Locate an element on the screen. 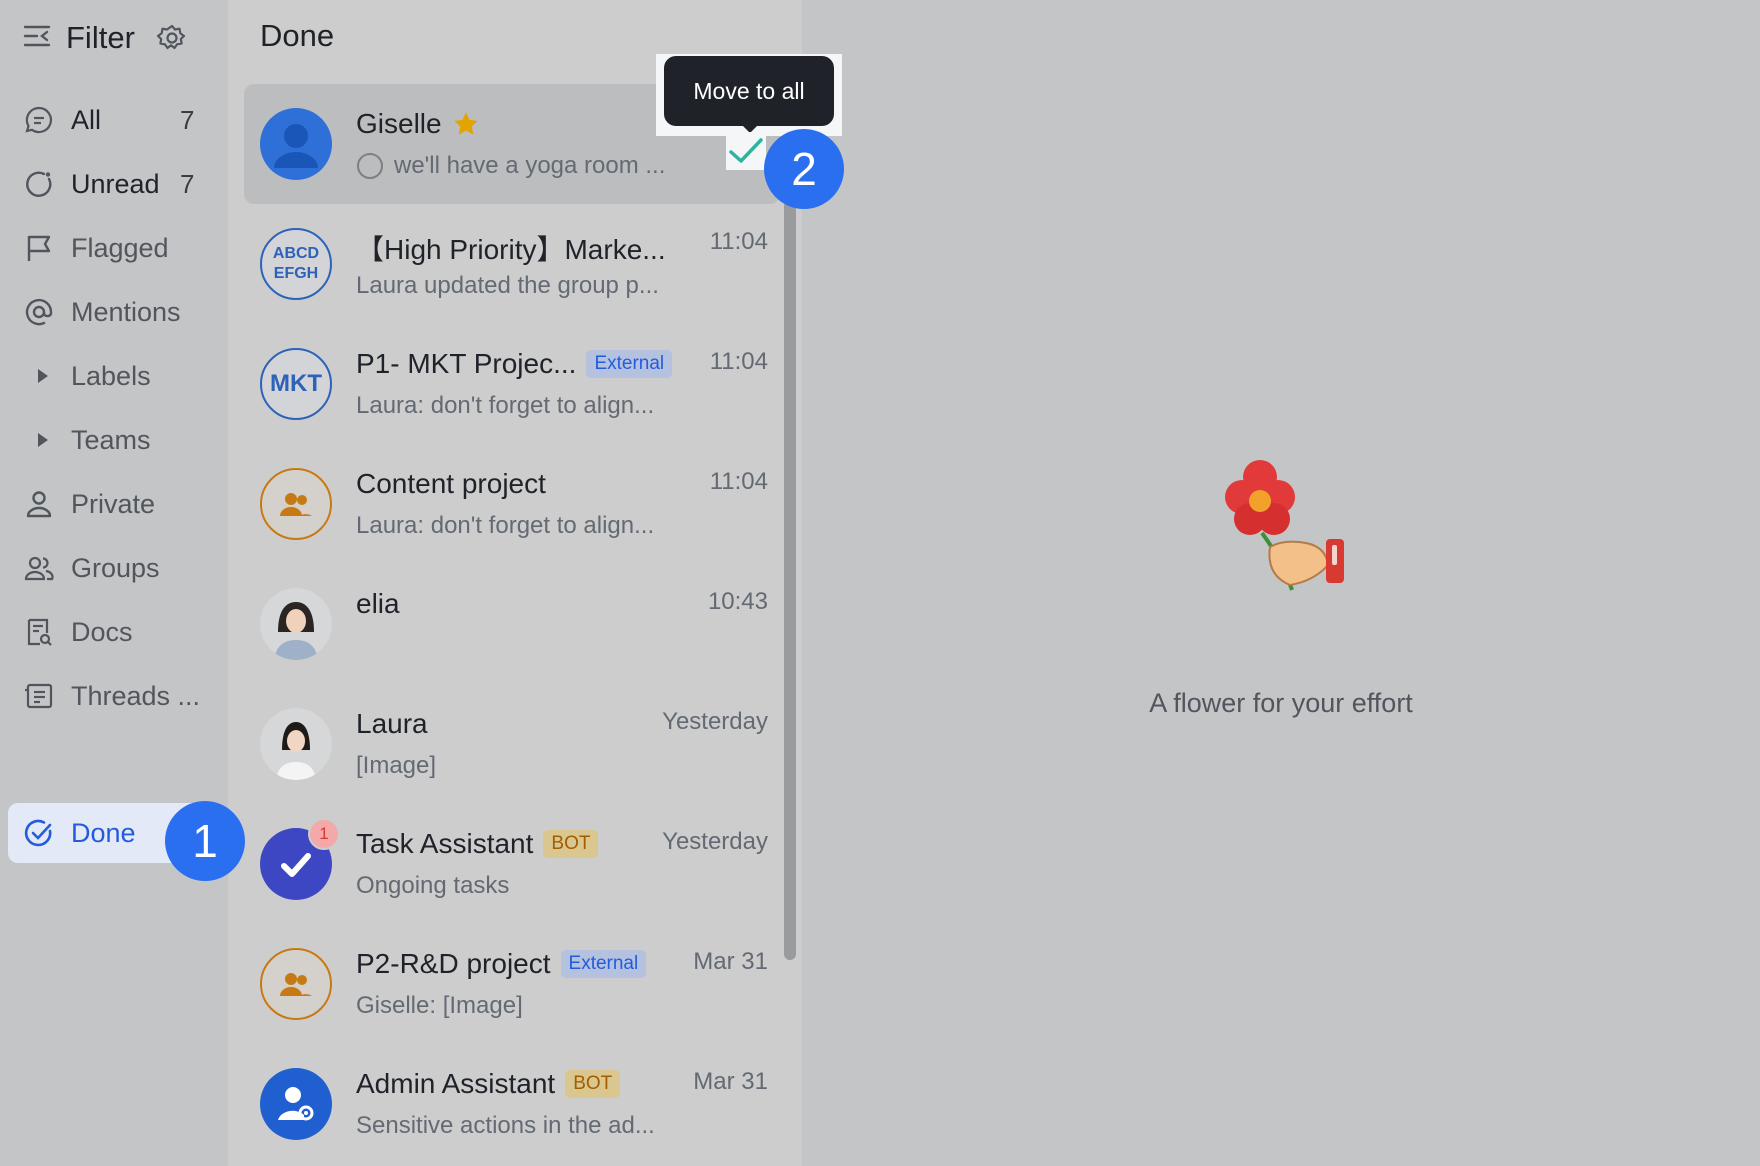  sidebar-item-unread: Unread 7 is located at coordinates (114, 184).